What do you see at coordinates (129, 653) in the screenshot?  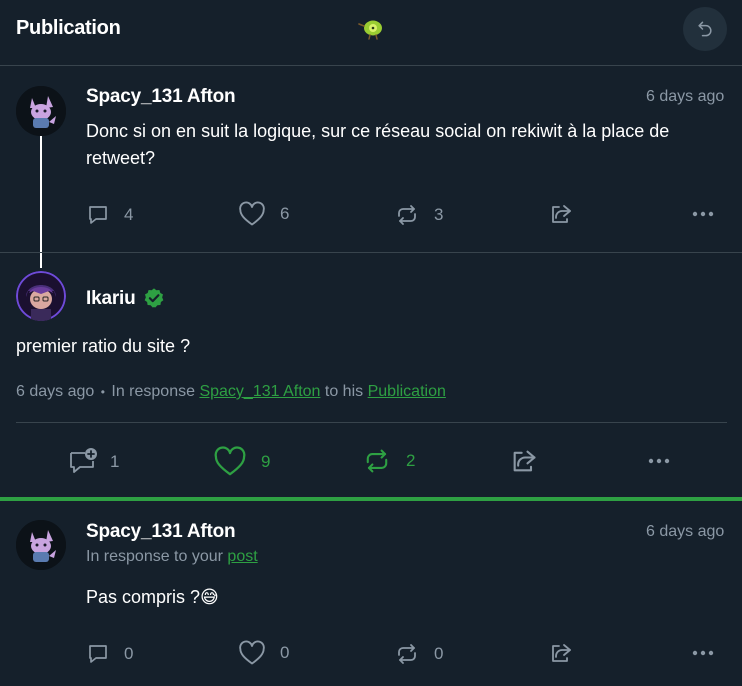 I see `comment-count: 0` at bounding box center [129, 653].